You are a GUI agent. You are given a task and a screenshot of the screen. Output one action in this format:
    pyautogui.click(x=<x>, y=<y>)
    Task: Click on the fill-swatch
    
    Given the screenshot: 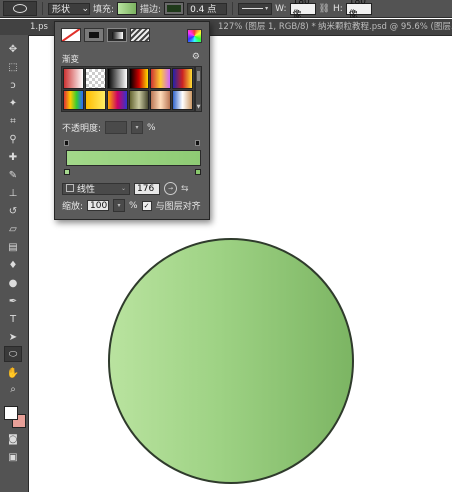 What is the action you would take?
    pyautogui.click(x=127, y=8)
    